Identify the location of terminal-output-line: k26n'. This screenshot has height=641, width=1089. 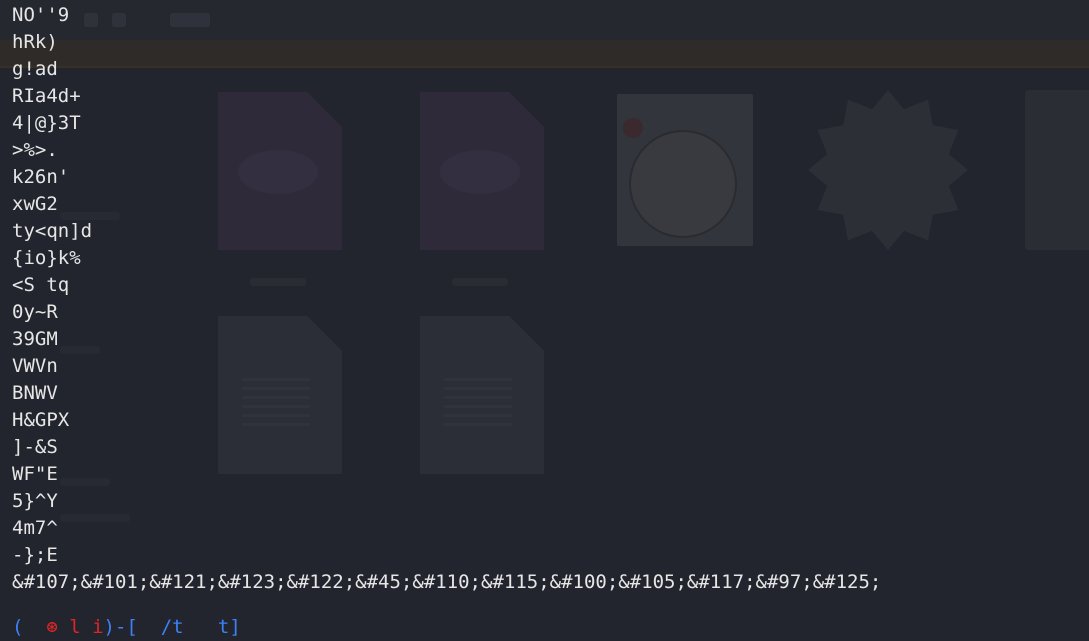
(41, 177).